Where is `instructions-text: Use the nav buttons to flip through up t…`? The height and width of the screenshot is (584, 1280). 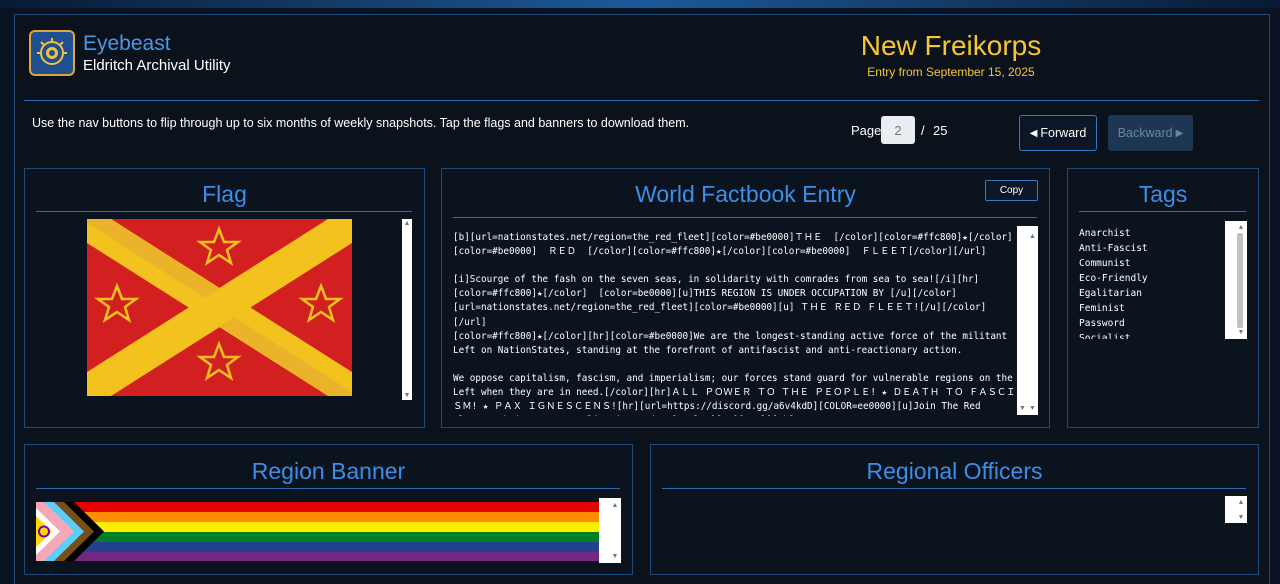
instructions-text: Use the nav buttons to flip through up t… is located at coordinates (361, 123).